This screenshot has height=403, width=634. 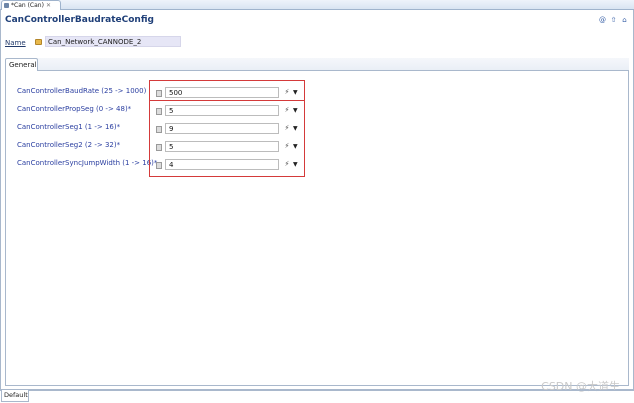 I want to click on editor-toolbar: @ ⇧ ⌂, so click(x=613, y=20).